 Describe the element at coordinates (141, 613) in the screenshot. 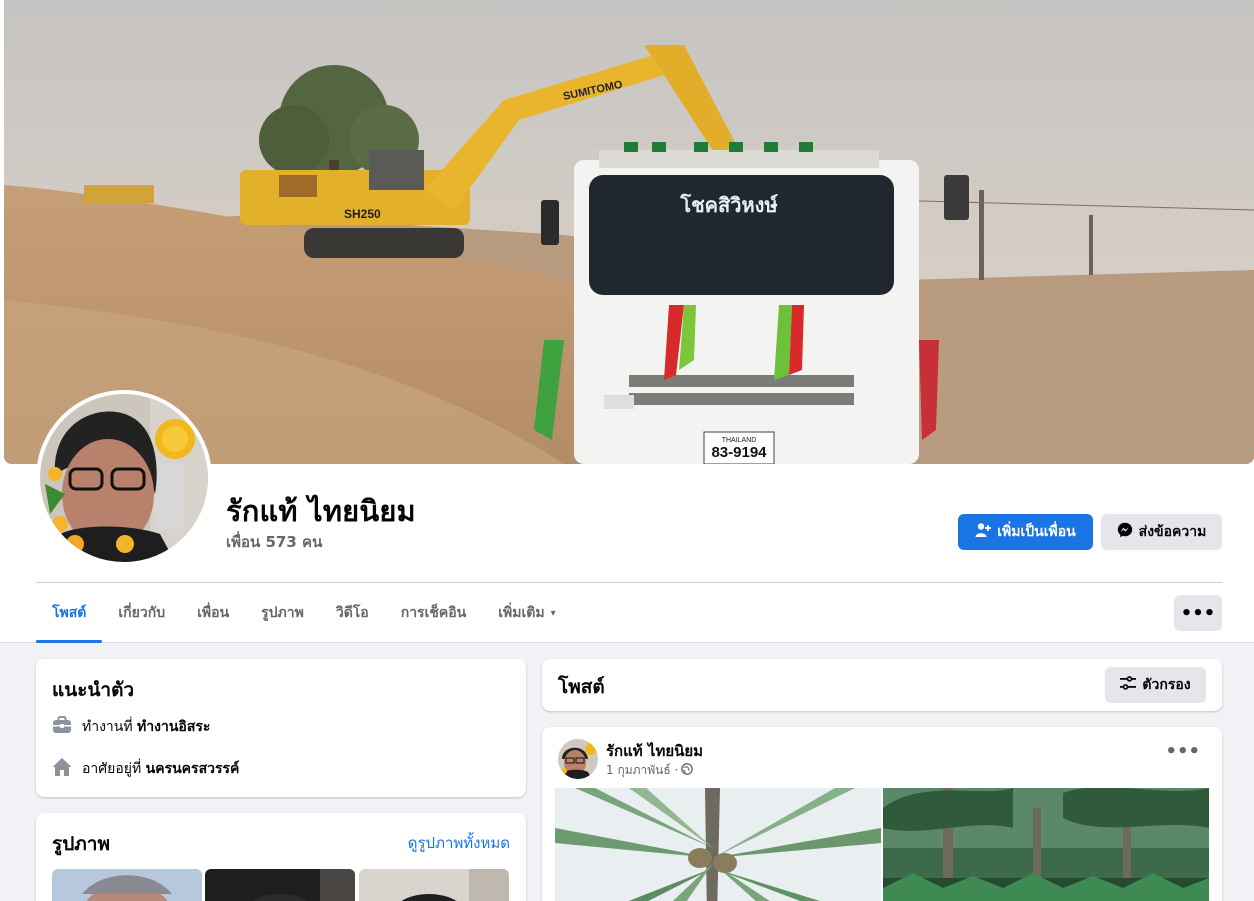

I see `tab-about: เกี่ยวกับ` at that location.